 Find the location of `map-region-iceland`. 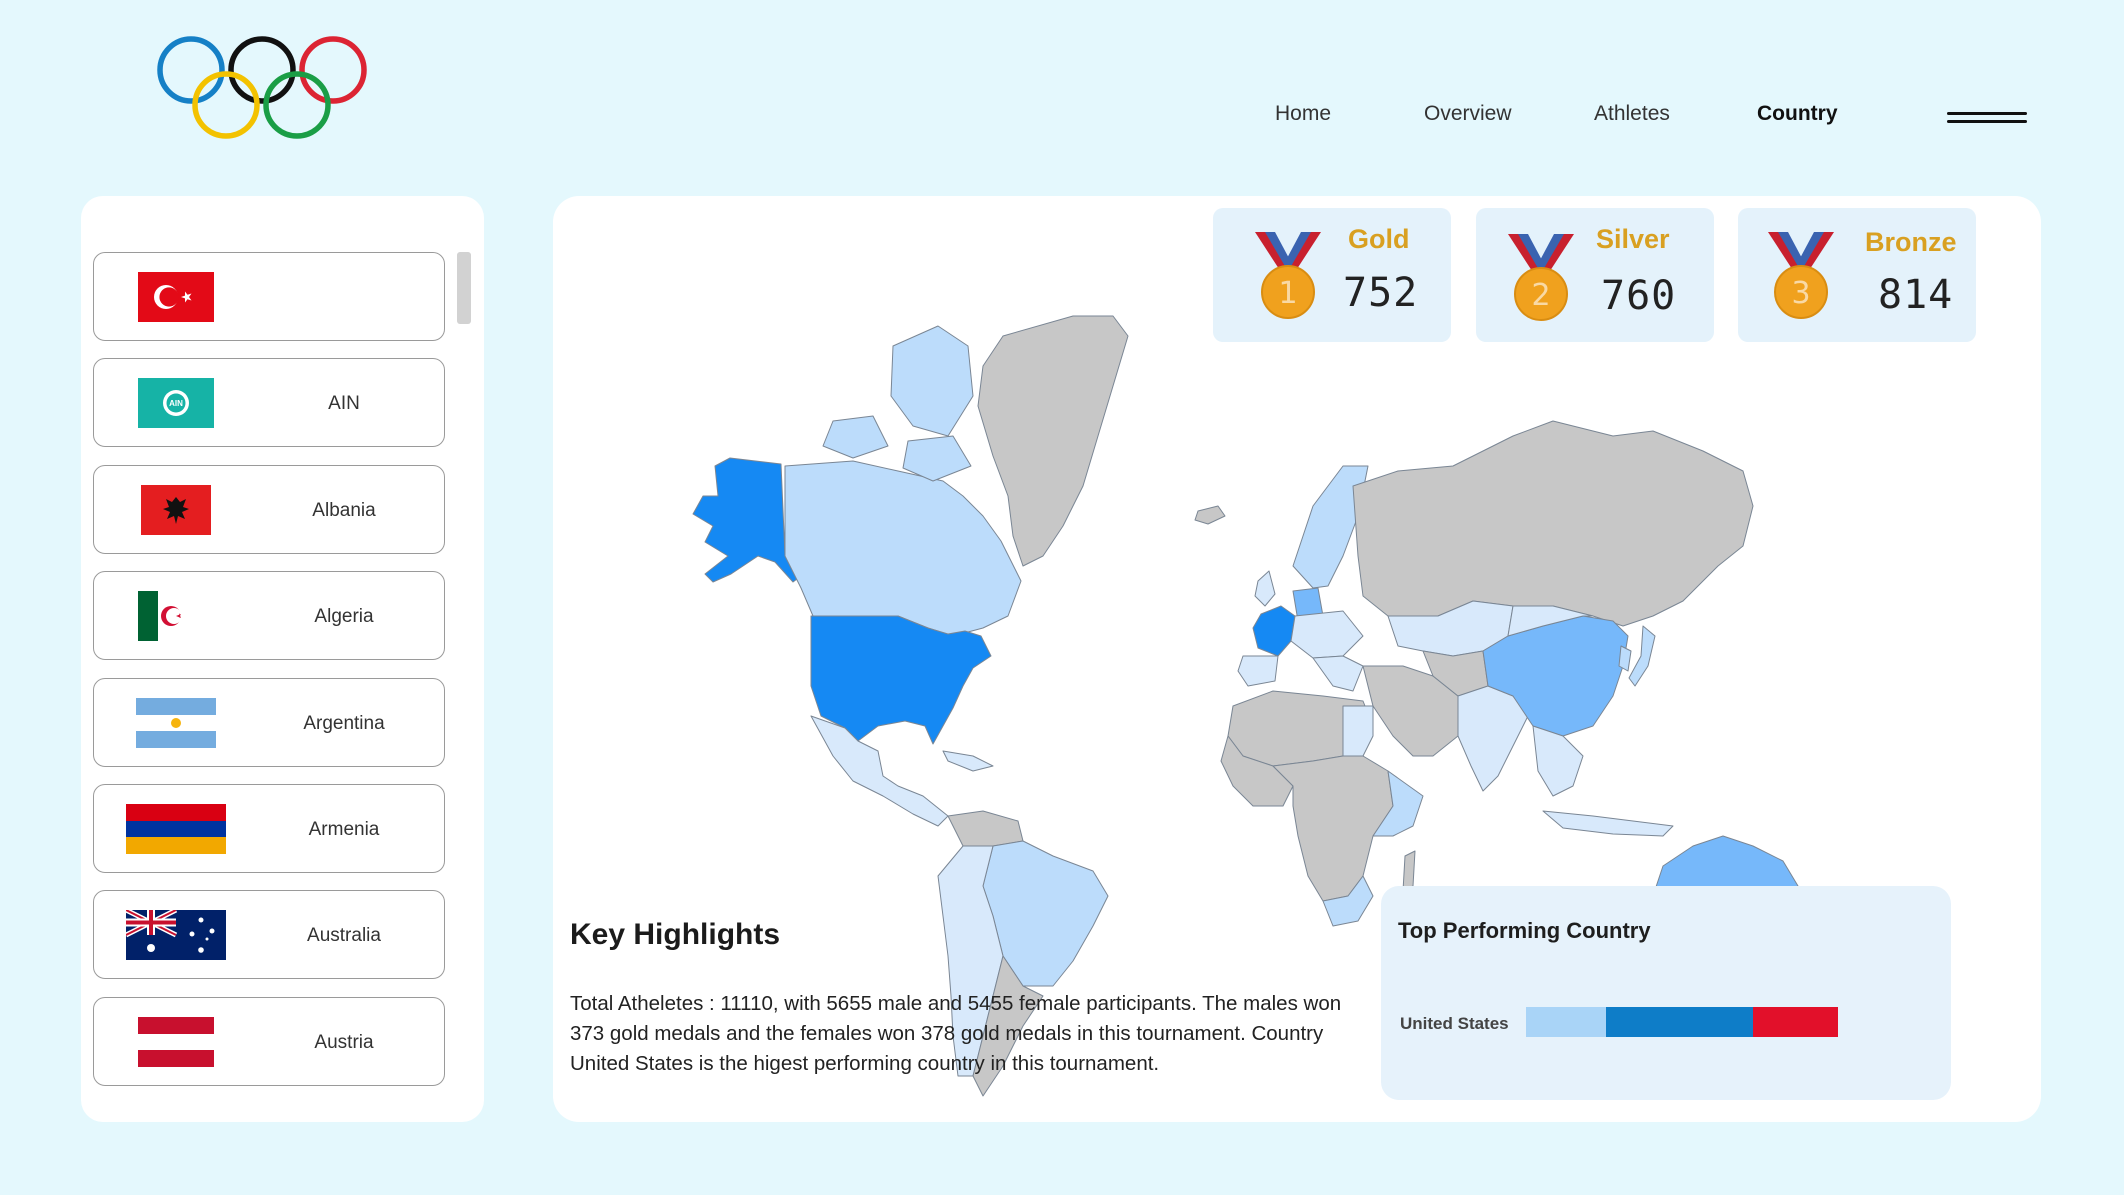

map-region-iceland is located at coordinates (1210, 515).